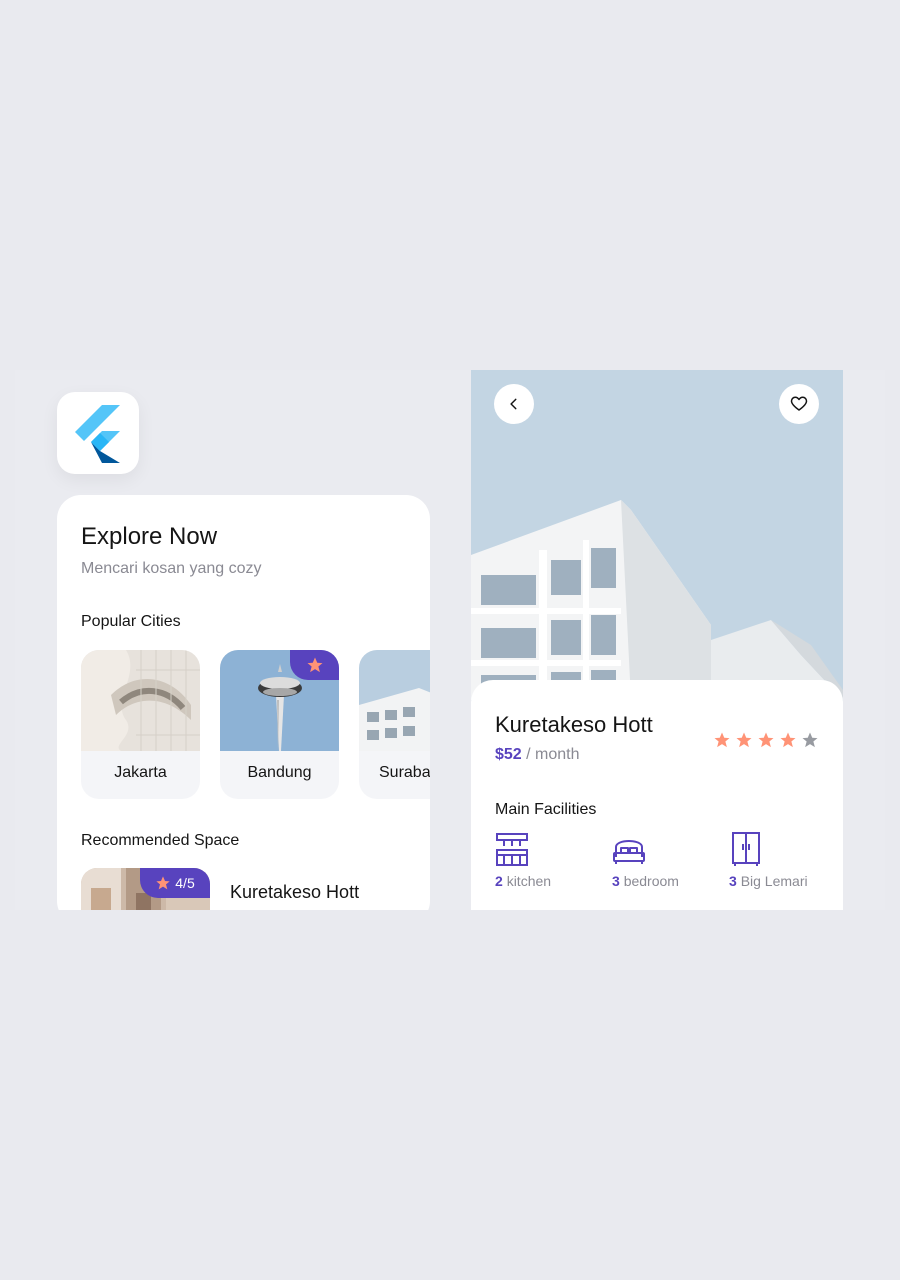 This screenshot has height=1280, width=900. Describe the element at coordinates (746, 849) in the screenshot. I see `wardrobe-icon` at that location.